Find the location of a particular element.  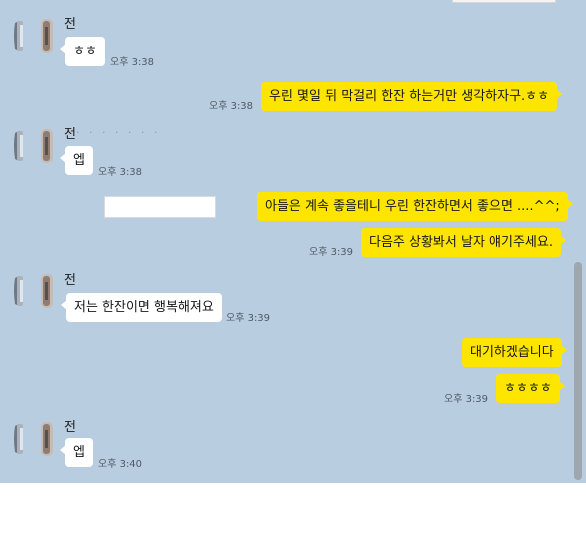

input-box is located at coordinates (160, 207).